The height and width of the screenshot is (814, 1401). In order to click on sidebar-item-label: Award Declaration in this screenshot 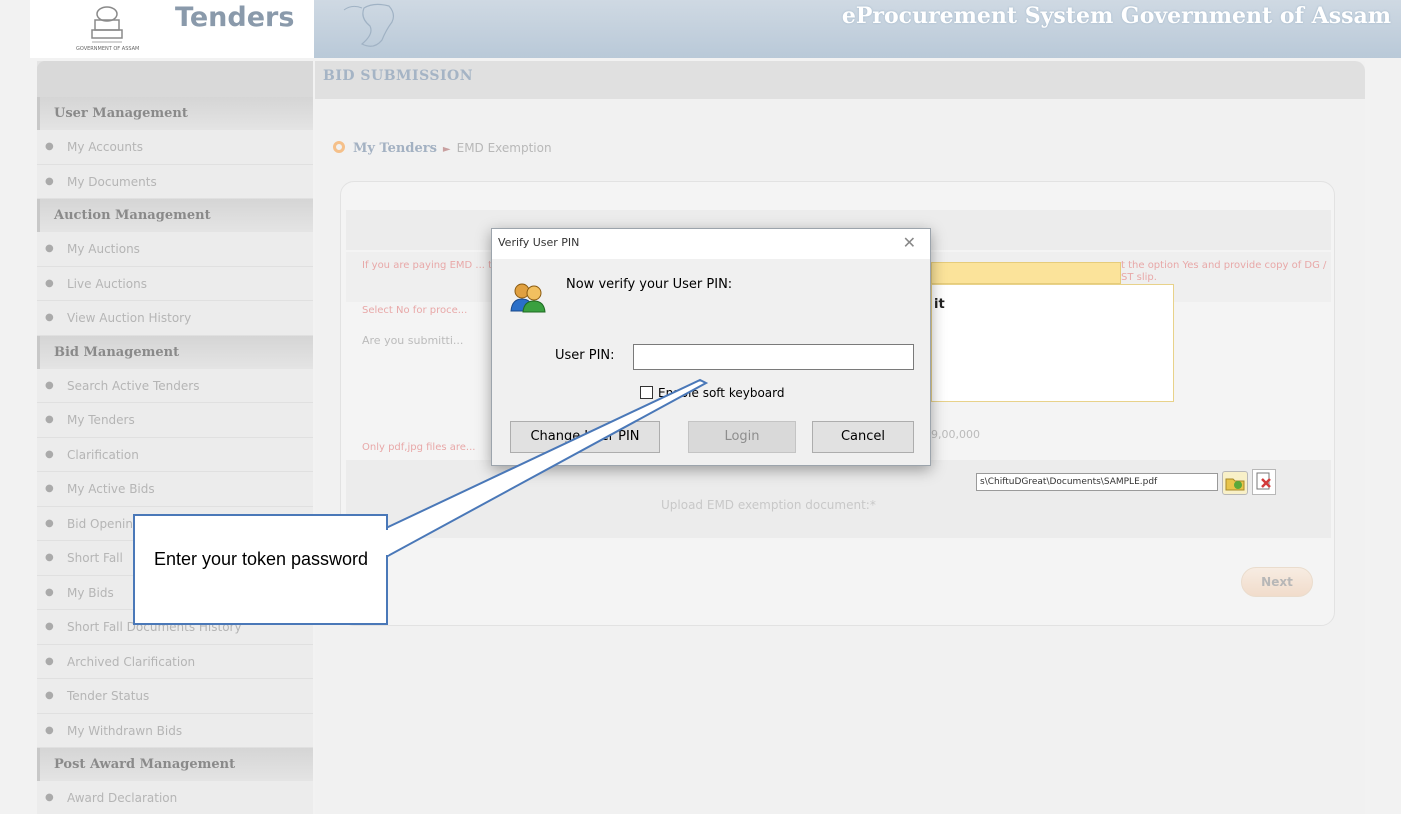, I will do `click(122, 798)`.